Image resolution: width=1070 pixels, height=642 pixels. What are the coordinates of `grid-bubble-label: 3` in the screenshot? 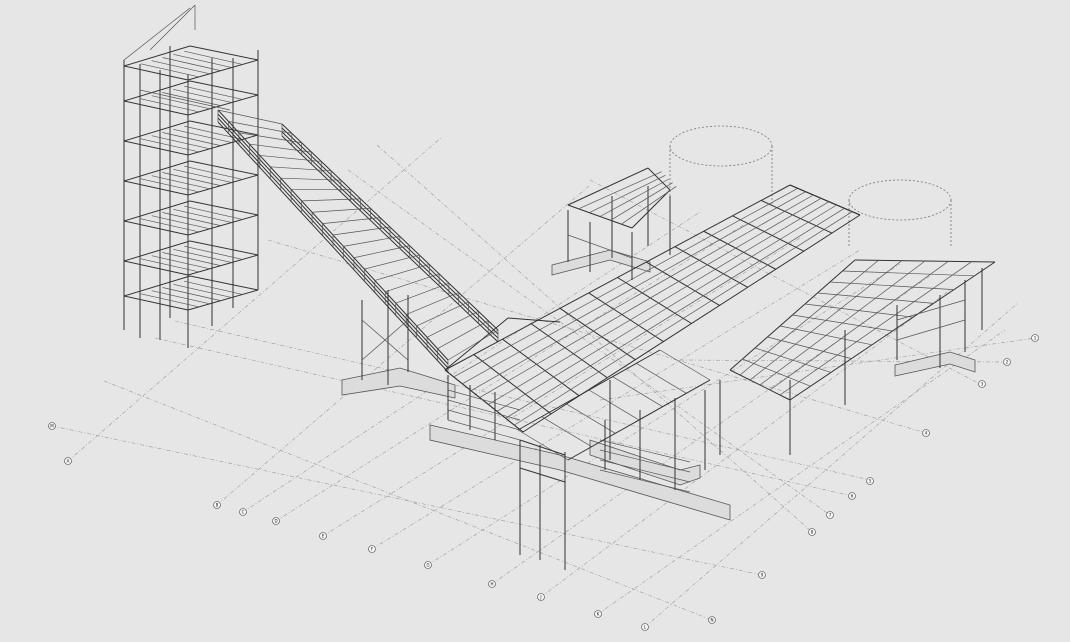 It's located at (982, 384).